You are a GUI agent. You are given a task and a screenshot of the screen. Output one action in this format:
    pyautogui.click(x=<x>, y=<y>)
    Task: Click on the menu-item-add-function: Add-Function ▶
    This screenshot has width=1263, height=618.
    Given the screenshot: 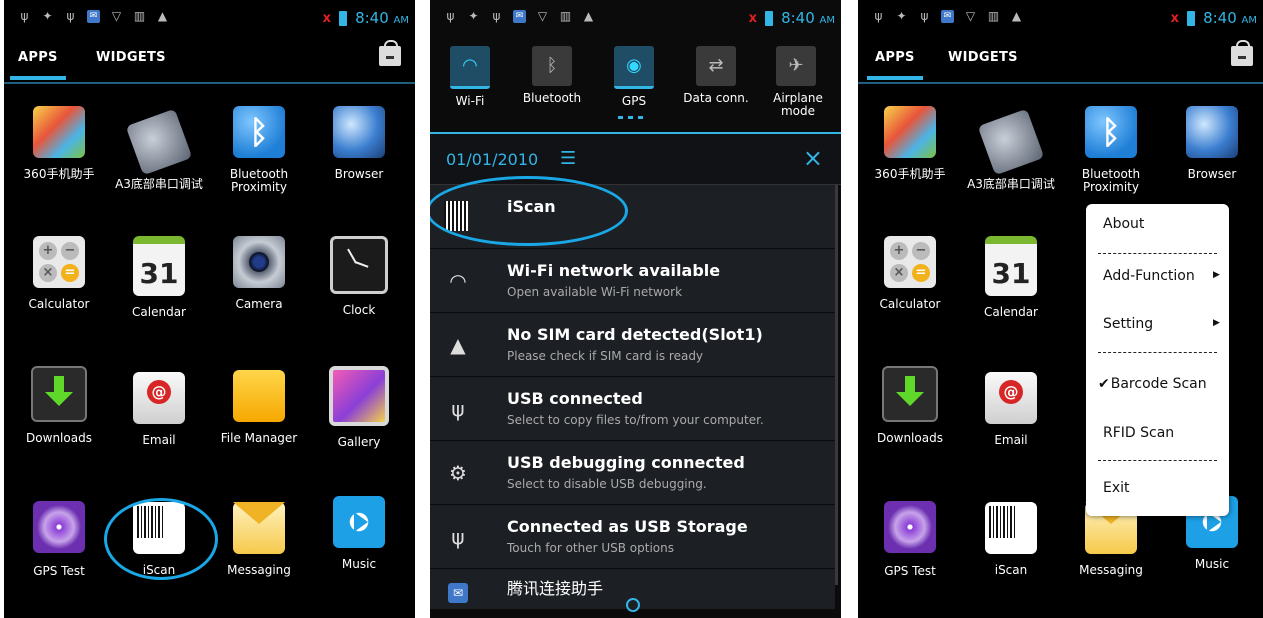 What is the action you would take?
    pyautogui.click(x=1161, y=276)
    